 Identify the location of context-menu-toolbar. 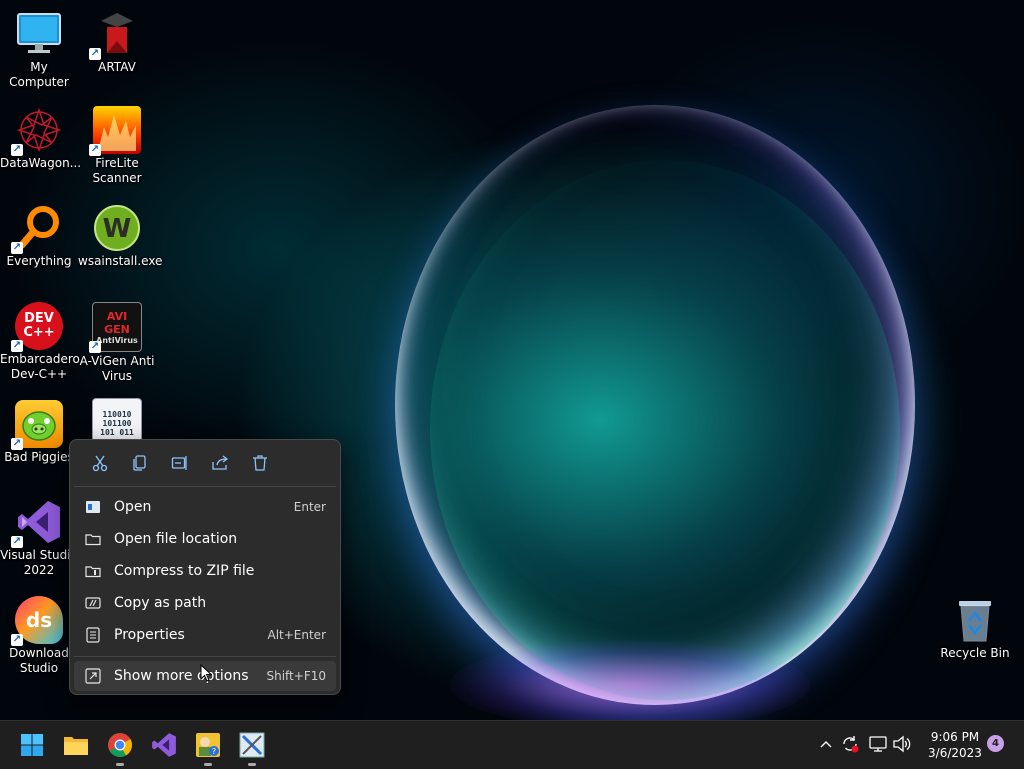
(210, 463).